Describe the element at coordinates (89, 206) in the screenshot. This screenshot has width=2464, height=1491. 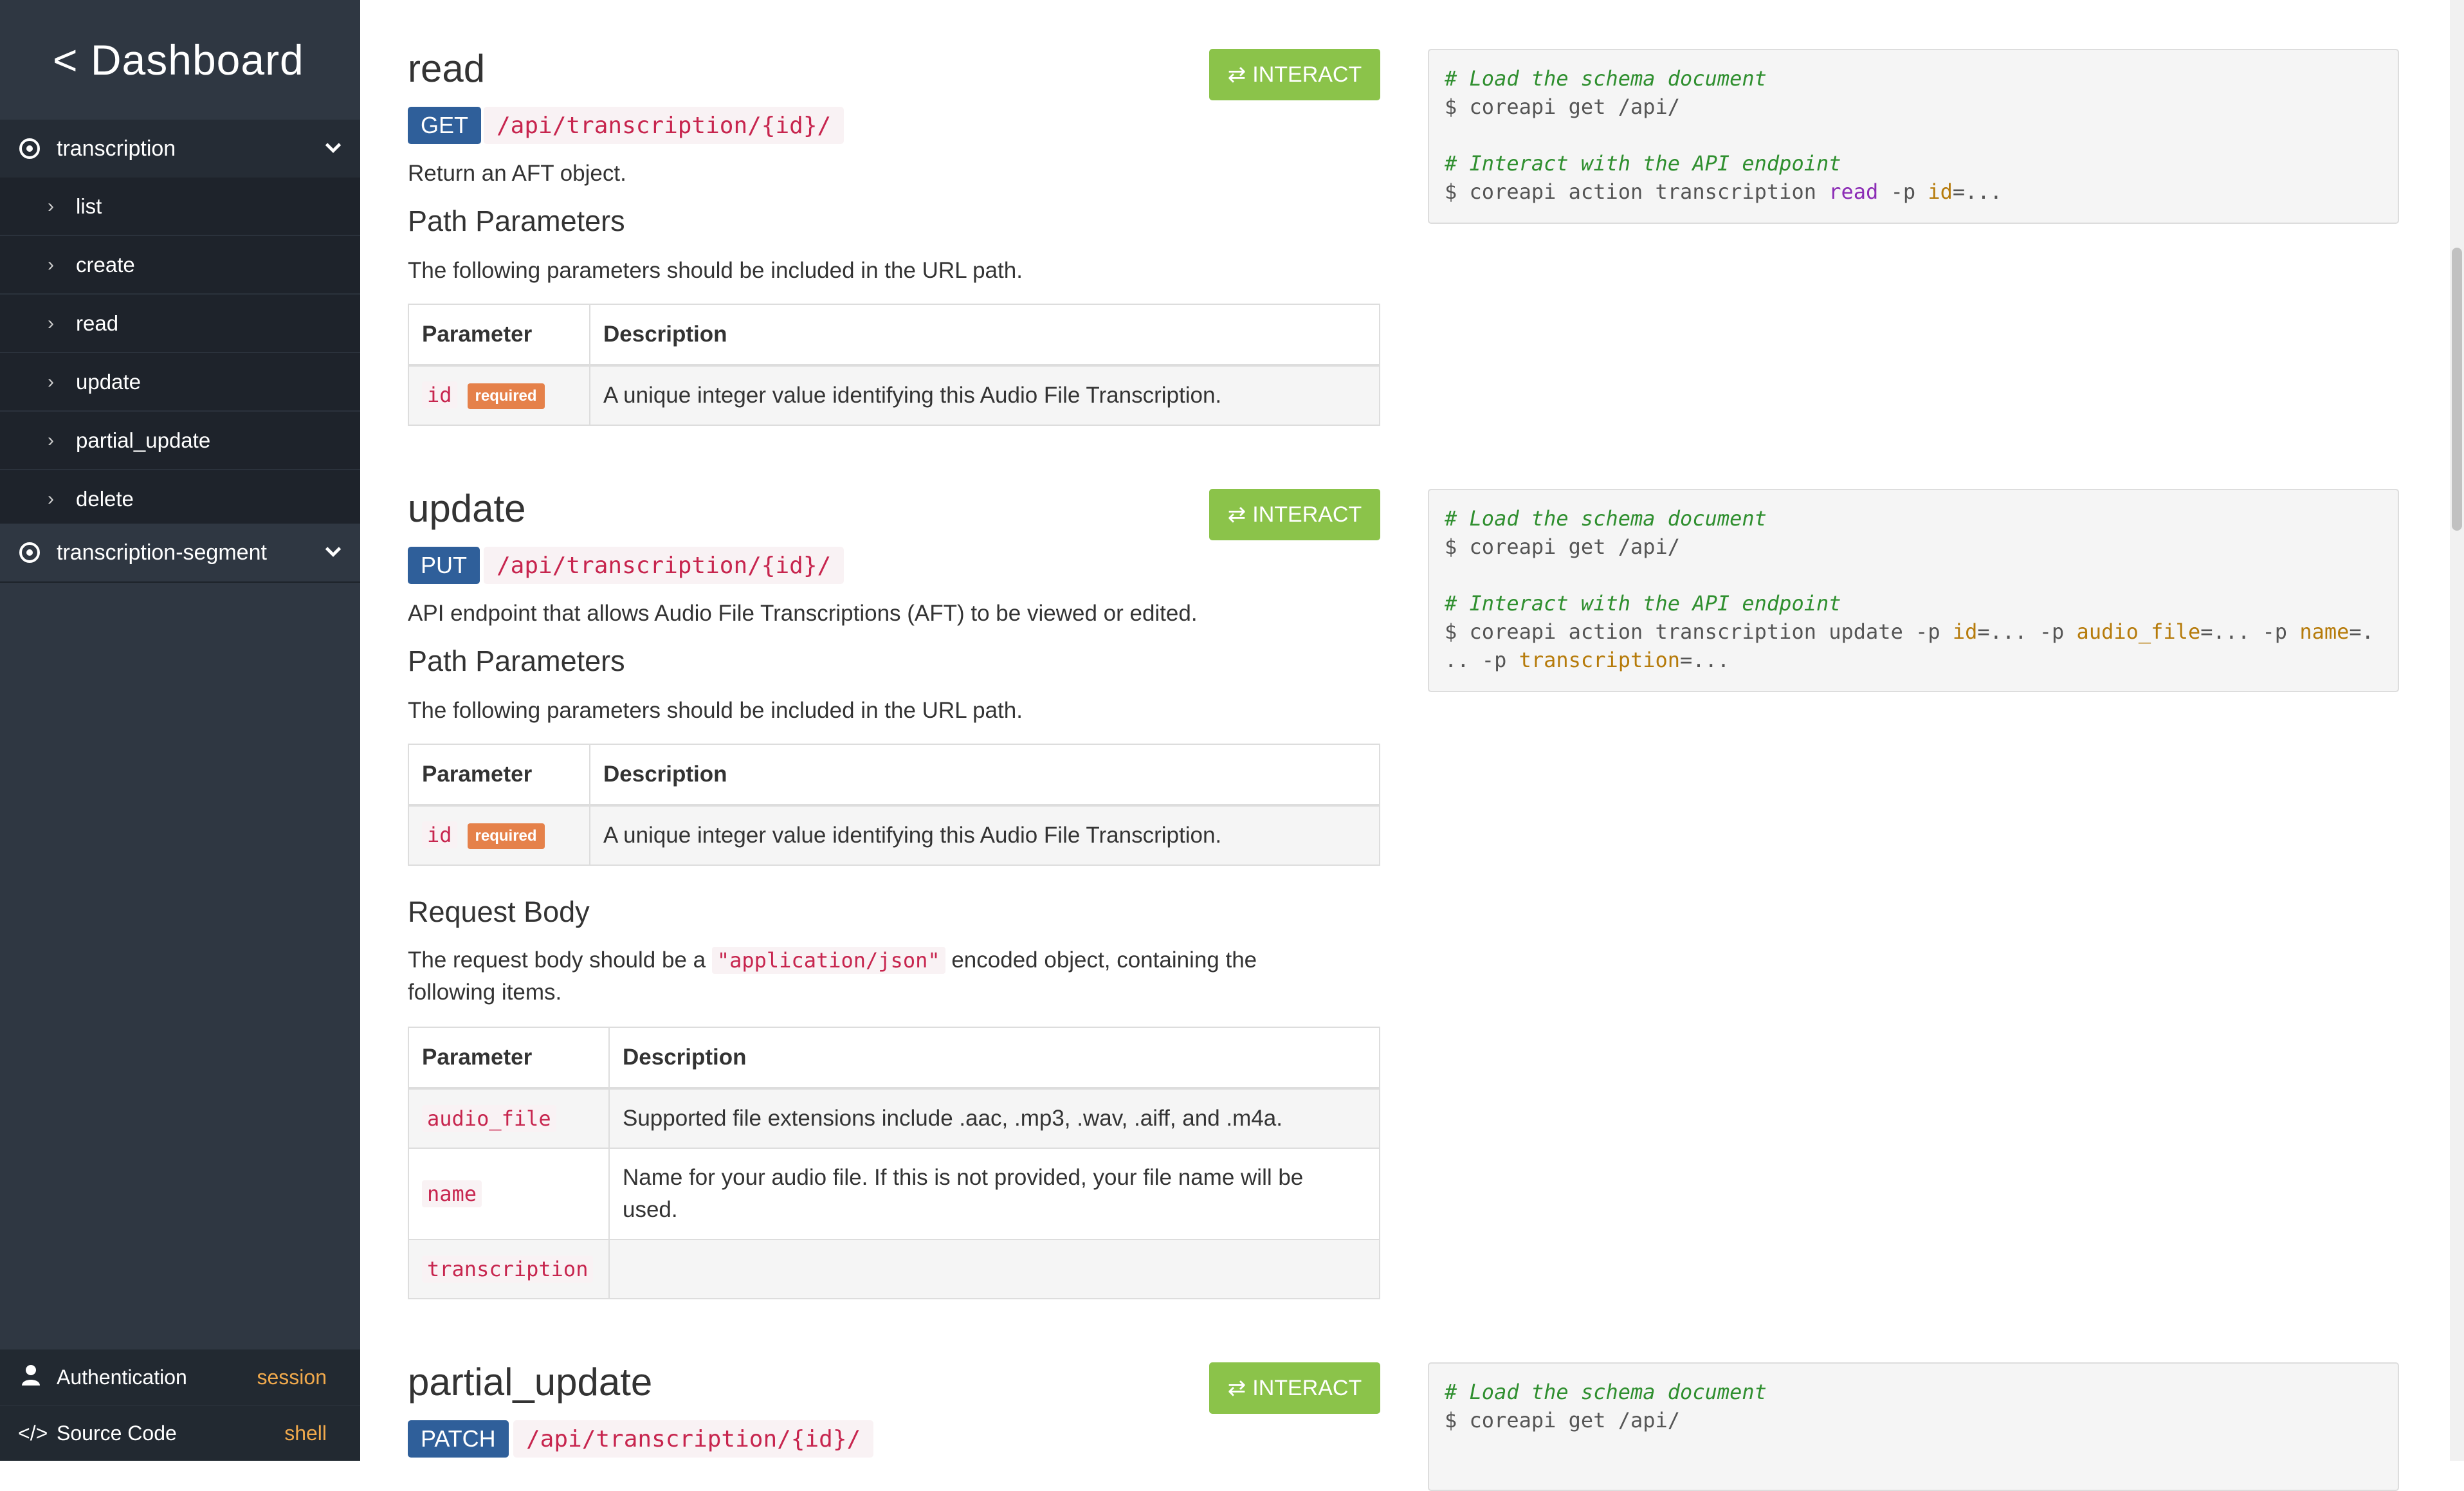
I see `sidebar-item-label: list` at that location.